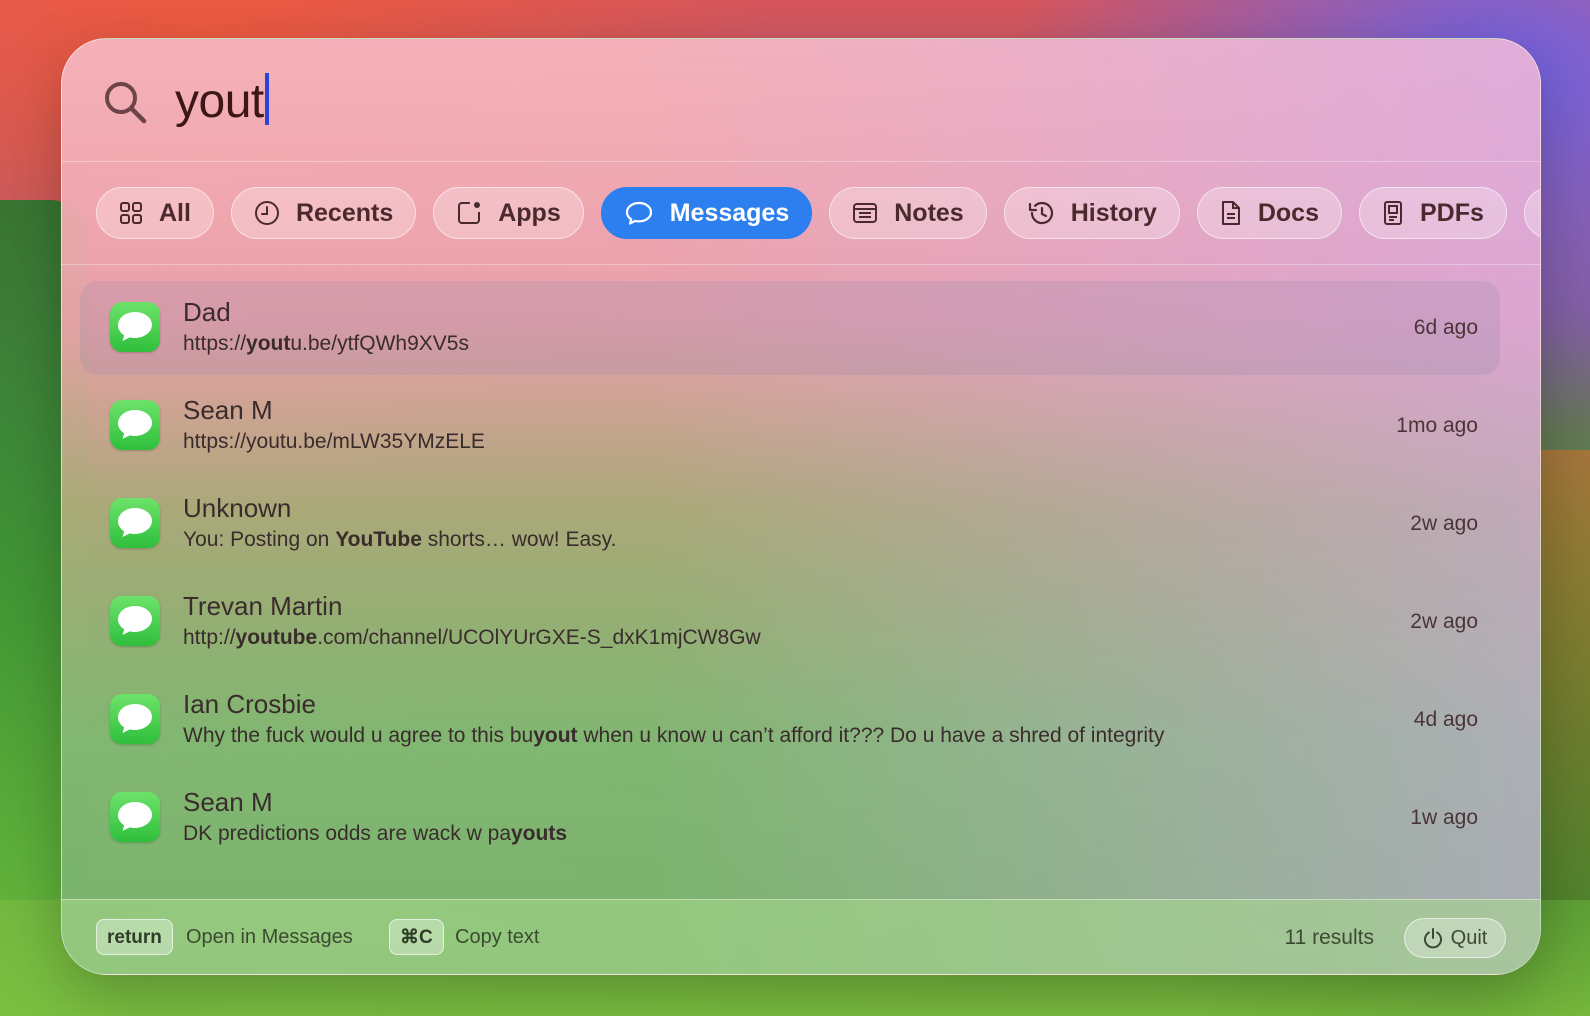  I want to click on open-in-messages-action: Open in Messages, so click(269, 937).